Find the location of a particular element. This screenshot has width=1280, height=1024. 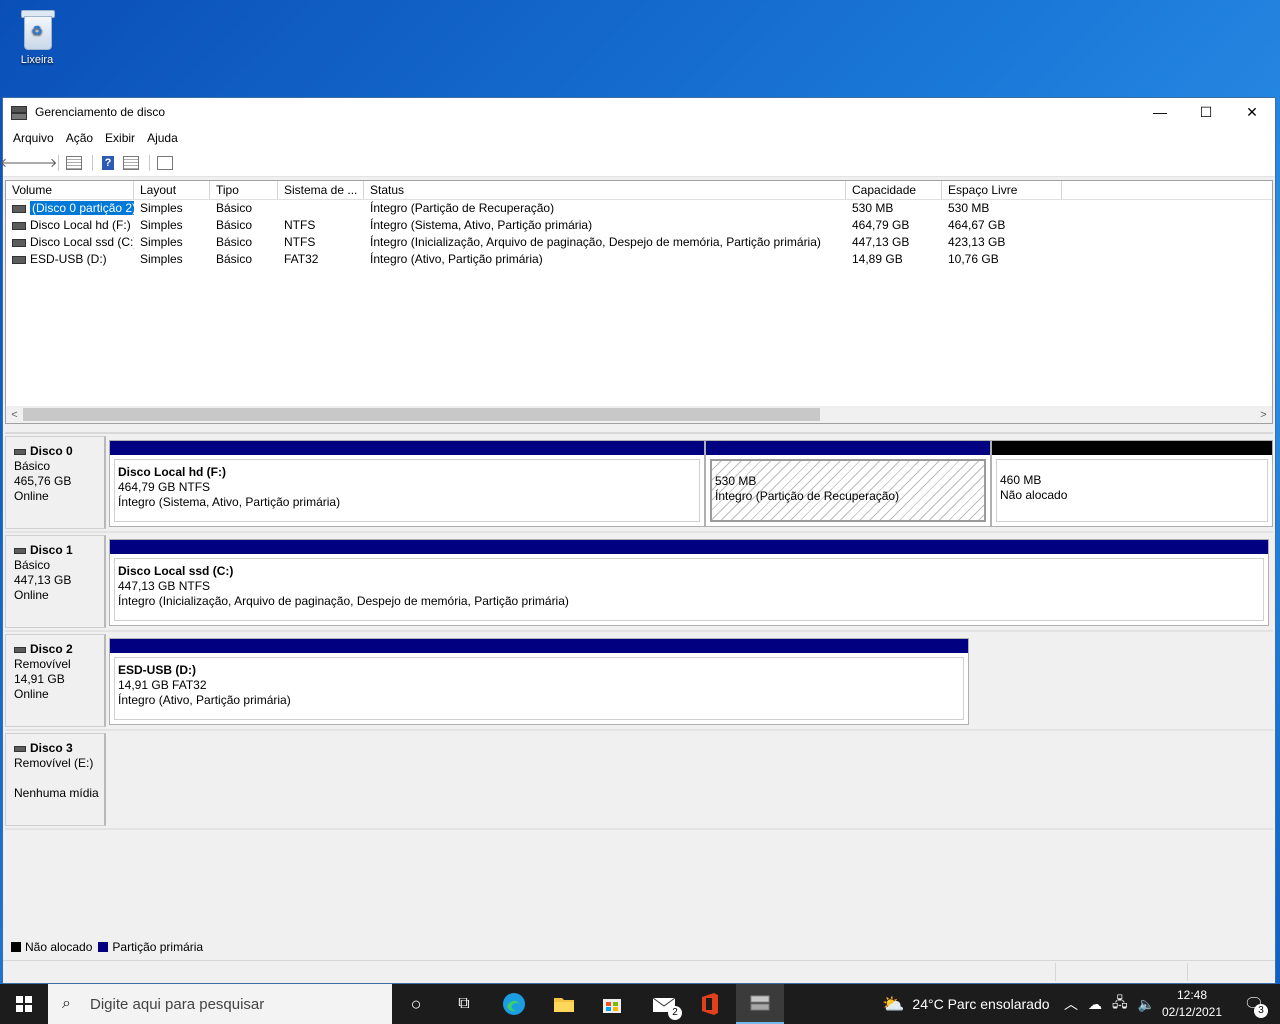

free-space-cell: 10,76 GB is located at coordinates (973, 259).